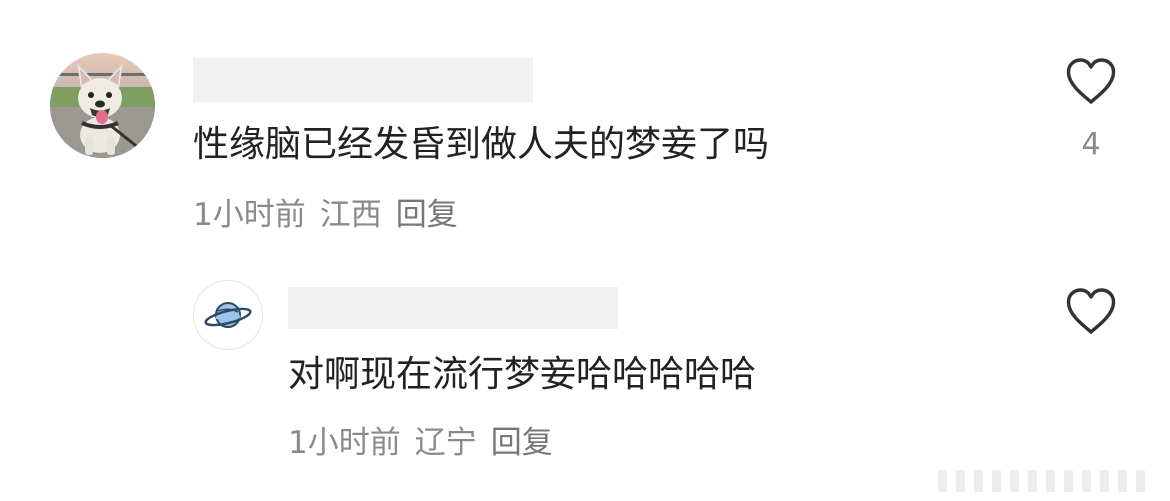 Image resolution: width=1170 pixels, height=501 pixels. I want to click on comment-text: 性缘脑已经发昏到做人夫的梦妾了吗, so click(481, 144).